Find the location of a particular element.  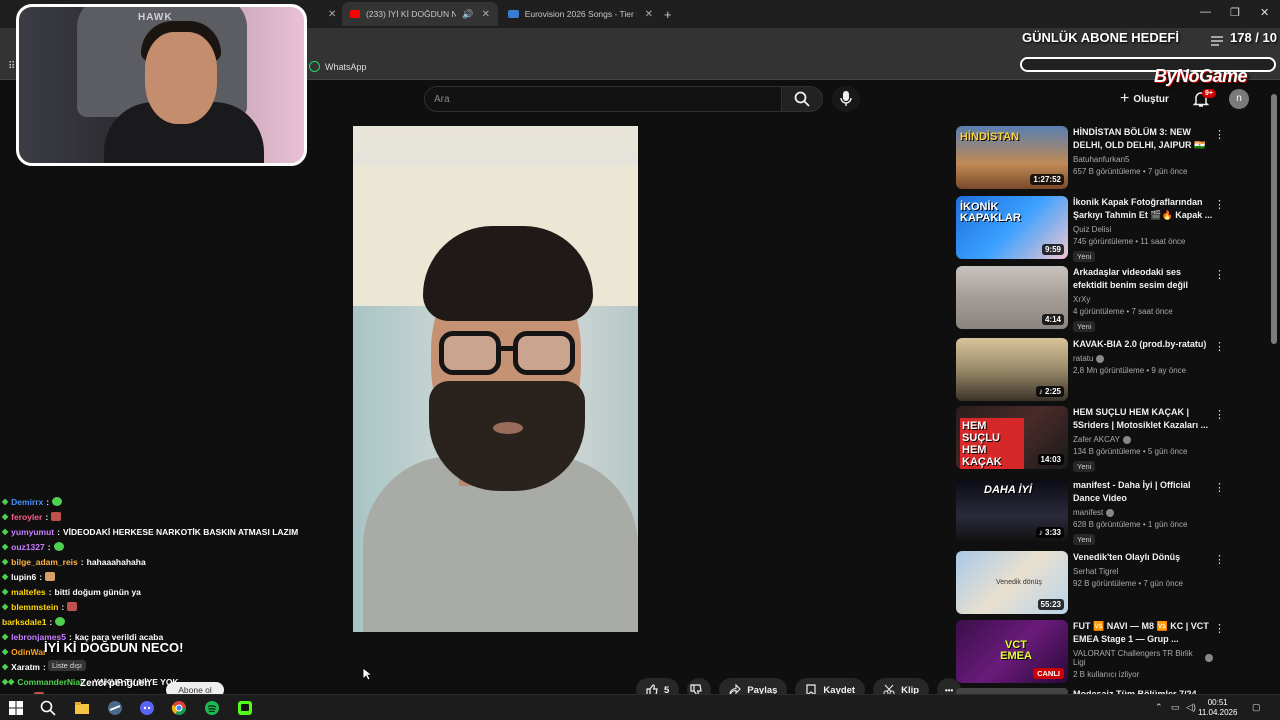

tray-chevron-icon: ⌃ is located at coordinates (1159, 707).